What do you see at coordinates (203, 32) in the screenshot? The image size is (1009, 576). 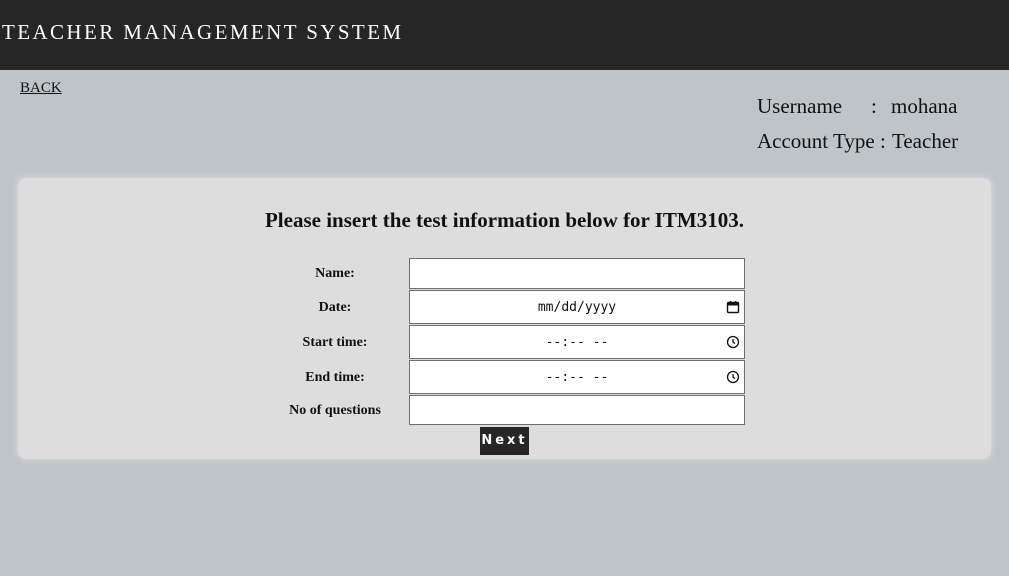 I see `app-title: TEACHER MANAGEMENT SYSTEM` at bounding box center [203, 32].